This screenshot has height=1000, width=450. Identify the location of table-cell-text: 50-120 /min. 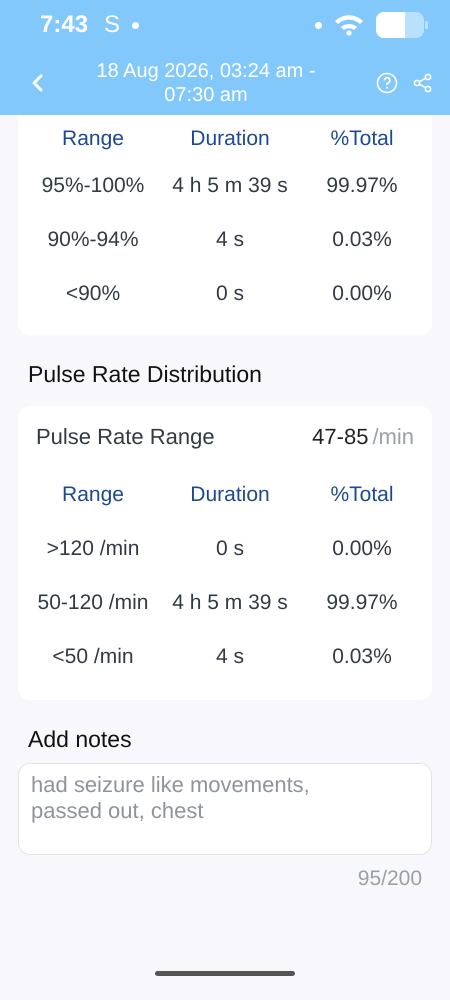
(93, 603).